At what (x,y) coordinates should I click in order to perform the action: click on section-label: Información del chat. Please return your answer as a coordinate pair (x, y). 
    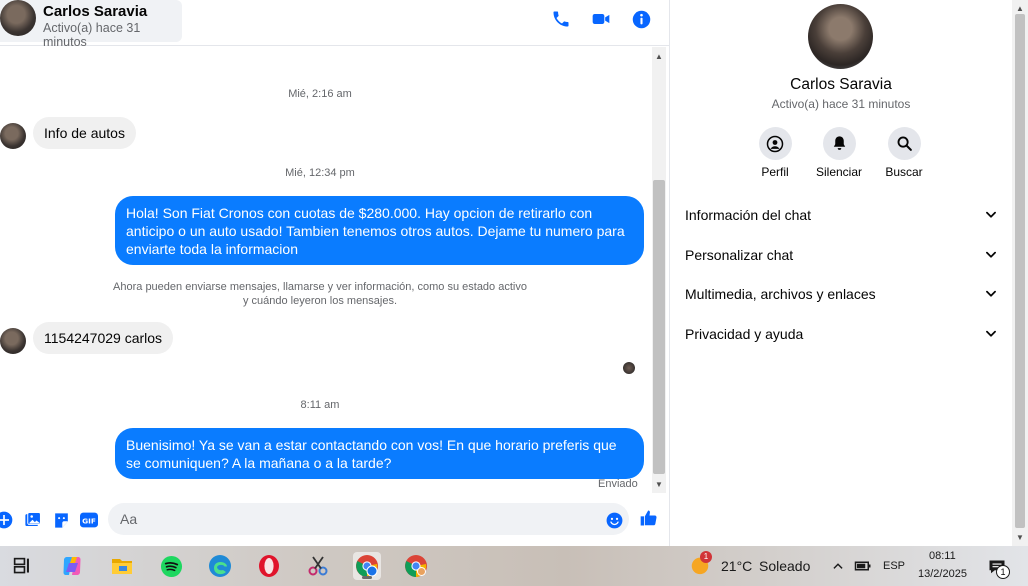
    Looking at the image, I should click on (748, 215).